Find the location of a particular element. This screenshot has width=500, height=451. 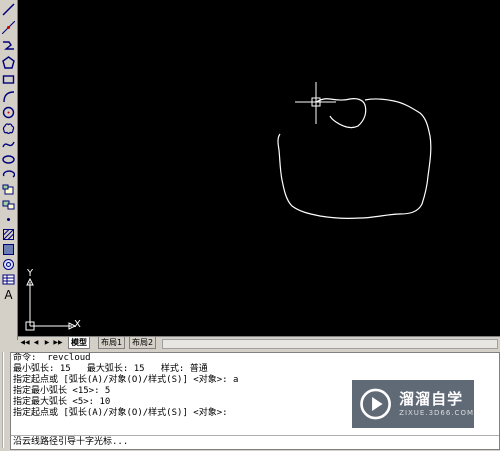

command-history-line: 命令: revcloud is located at coordinates (52, 358).